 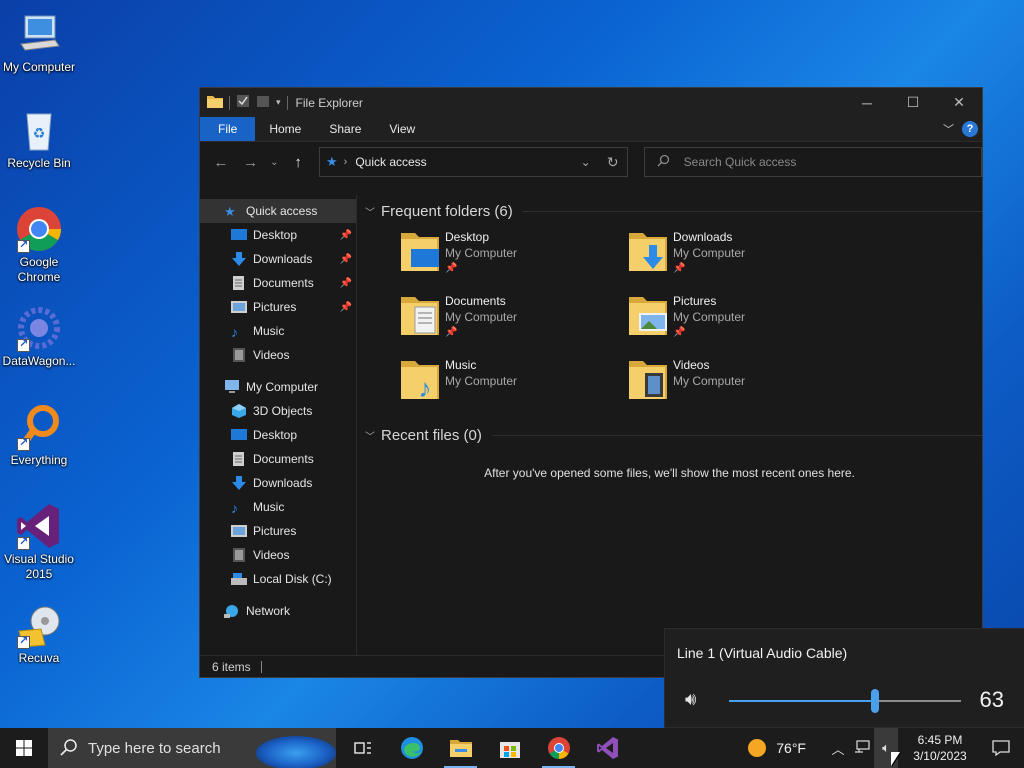 What do you see at coordinates (274, 162) in the screenshot?
I see `recent-locations-chevron-icon: ⌄` at bounding box center [274, 162].